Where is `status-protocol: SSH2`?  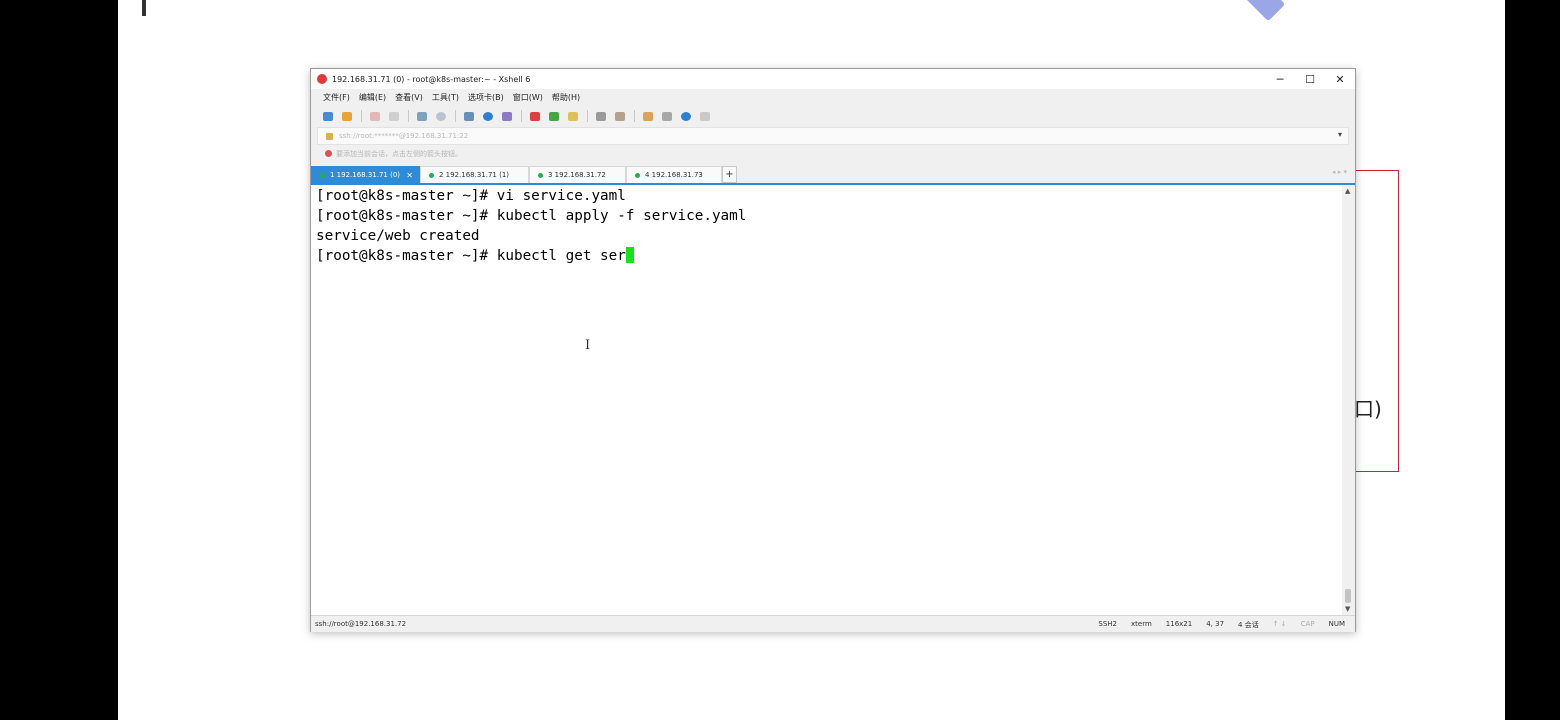
status-protocol: SSH2 is located at coordinates (1108, 624).